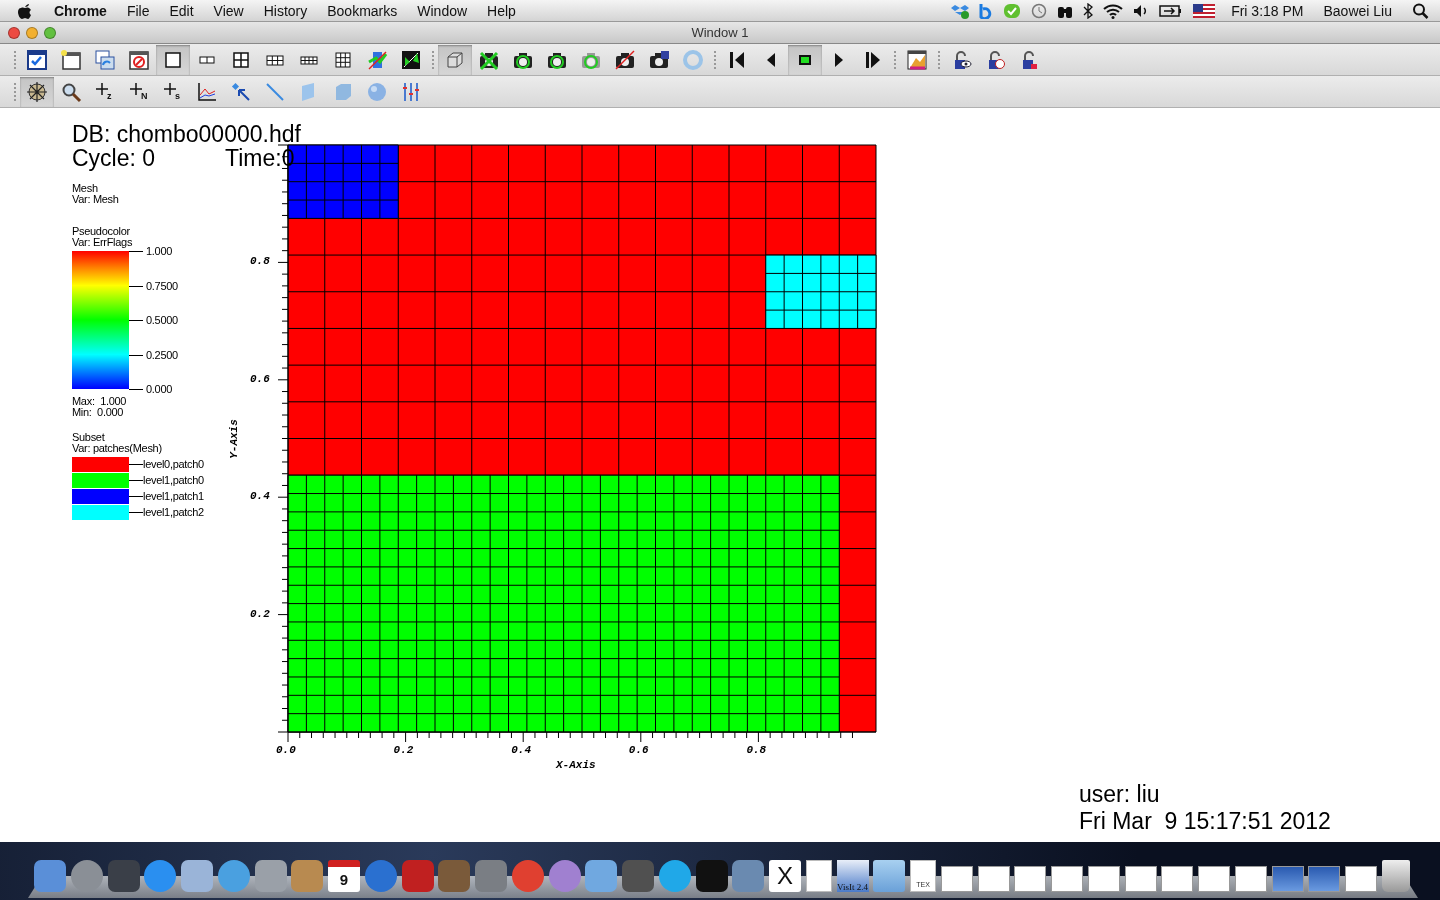 Image resolution: width=1440 pixels, height=900 pixels. Describe the element at coordinates (1357, 10) in the screenshot. I see `user-name: Baowei Liu` at that location.